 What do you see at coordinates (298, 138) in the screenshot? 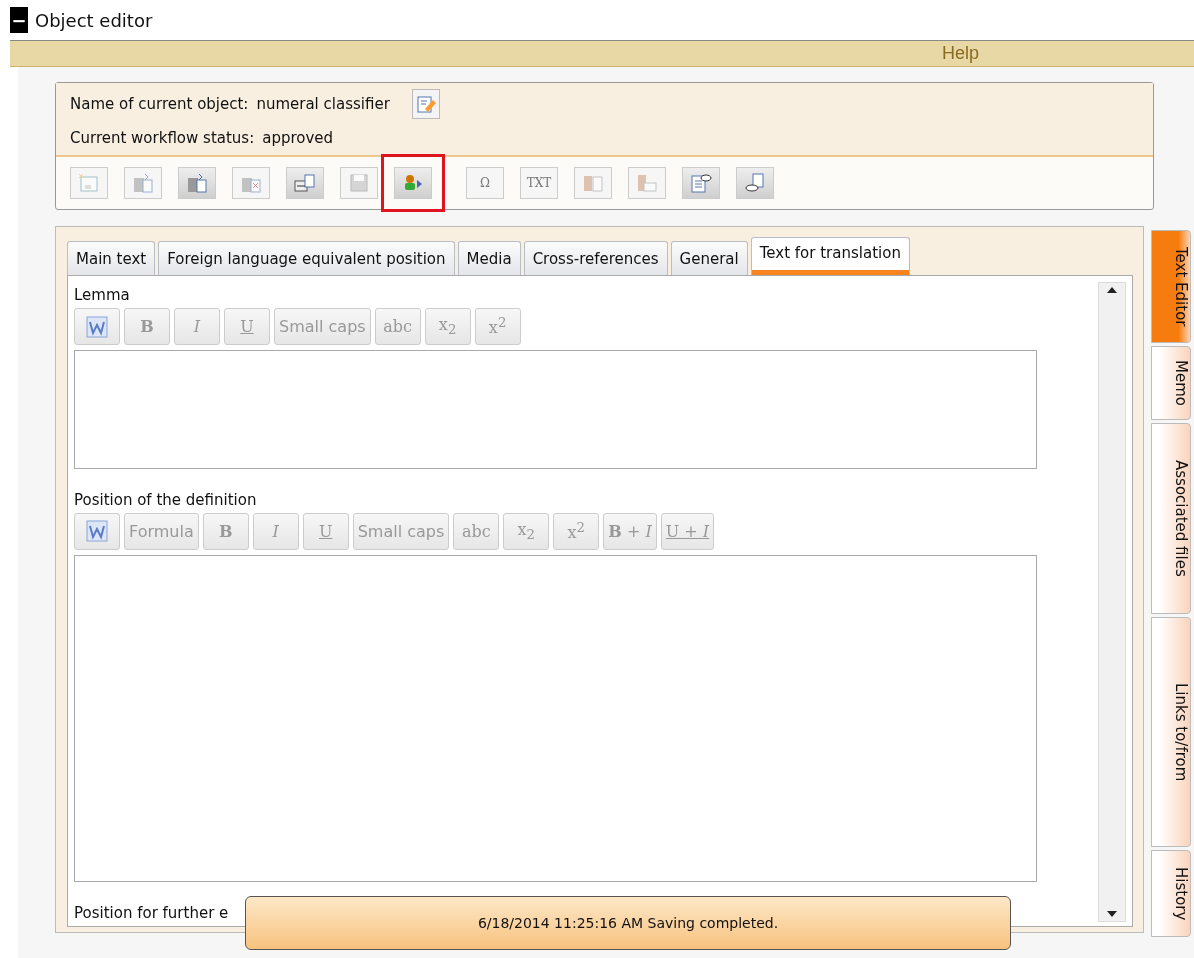
I see `workflow-status-value: approved` at bounding box center [298, 138].